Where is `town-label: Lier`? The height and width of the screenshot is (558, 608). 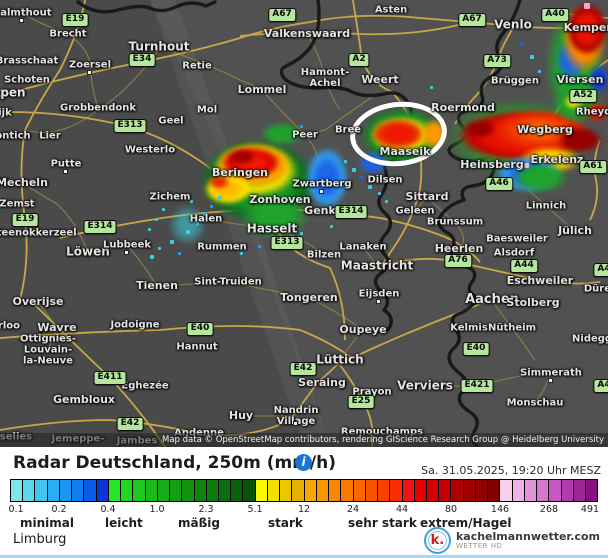
town-label: Lier is located at coordinates (50, 136).